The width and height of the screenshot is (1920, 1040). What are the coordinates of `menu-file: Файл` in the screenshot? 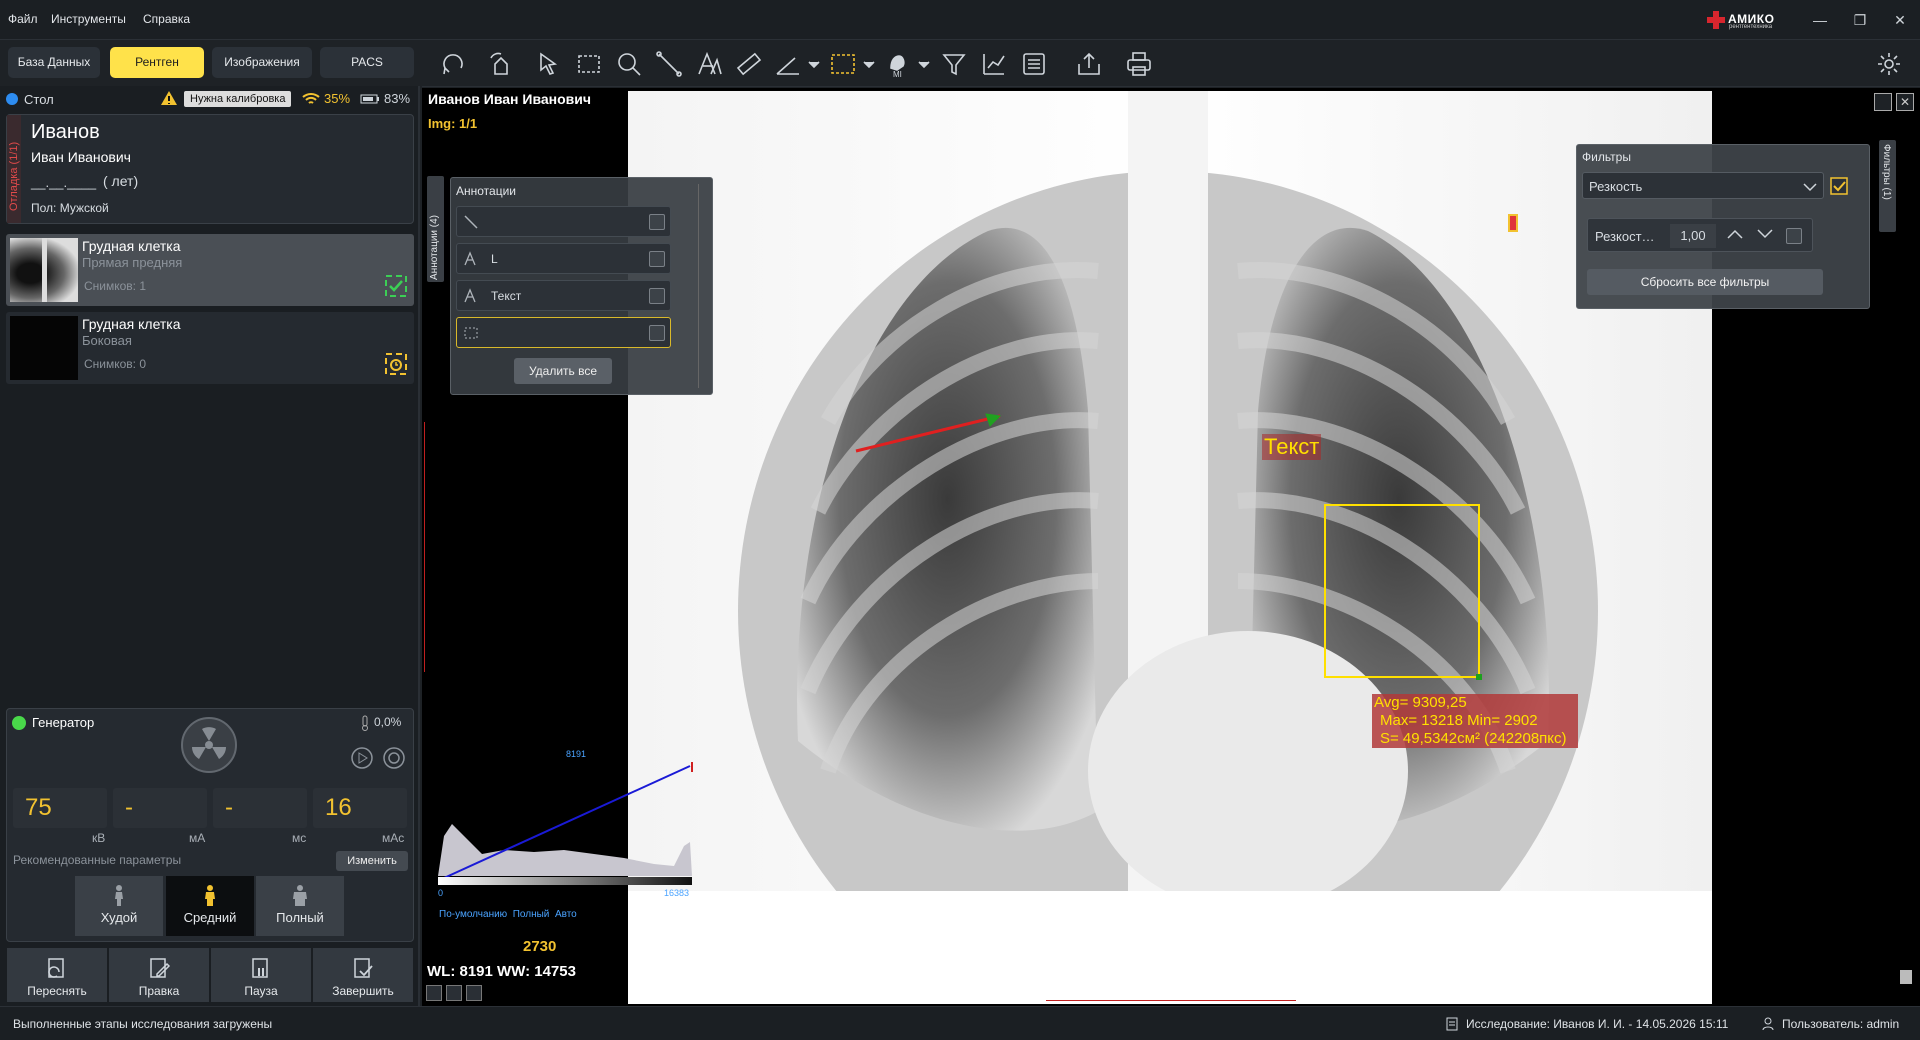 It's located at (23, 19).